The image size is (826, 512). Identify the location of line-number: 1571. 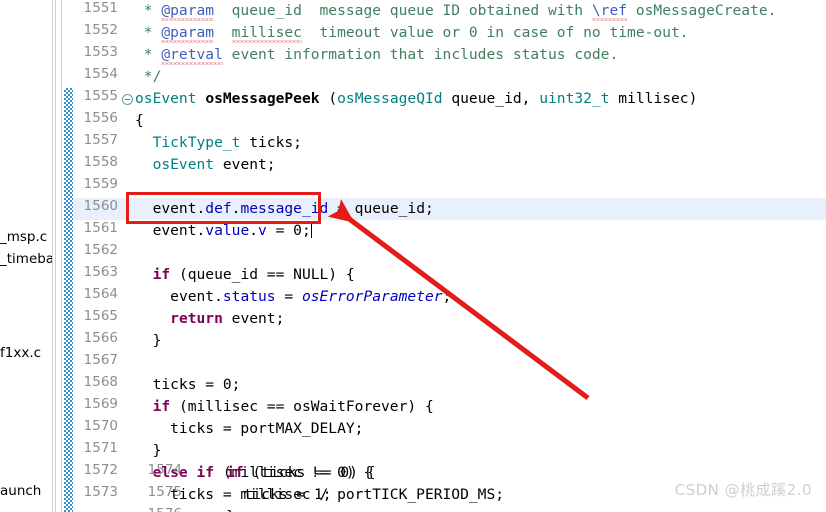
(100, 448).